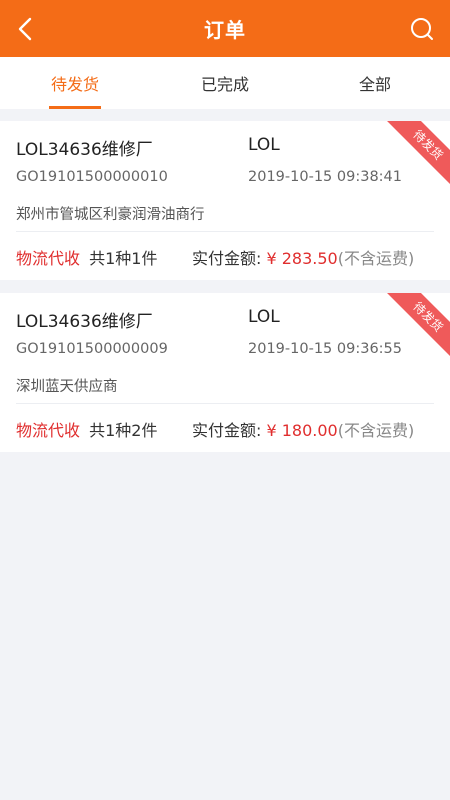 This screenshot has height=800, width=450. I want to click on order-number: GO19101500000010, so click(92, 177).